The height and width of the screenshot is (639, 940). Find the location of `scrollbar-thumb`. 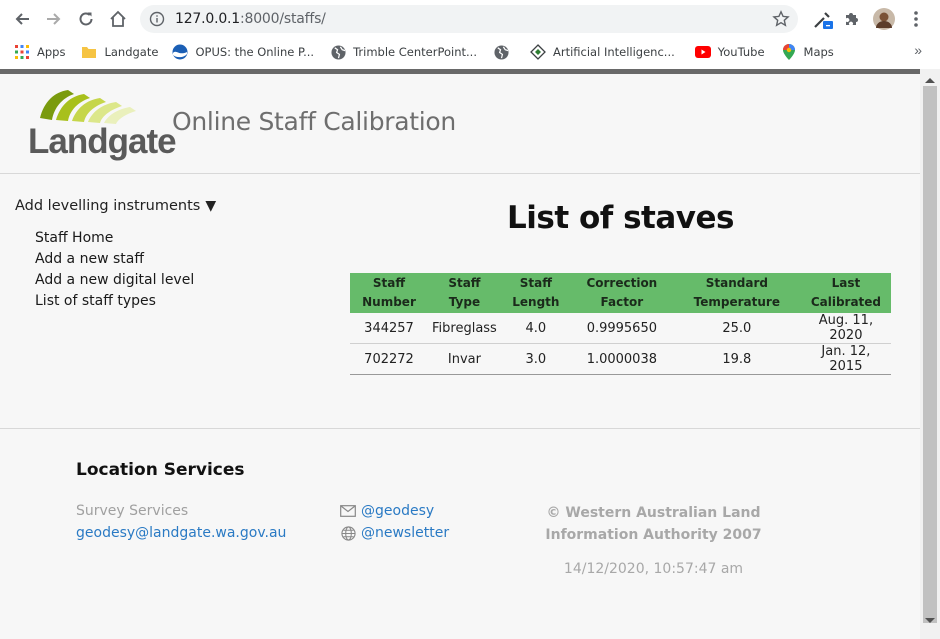

scrollbar-thumb is located at coordinates (930, 354).